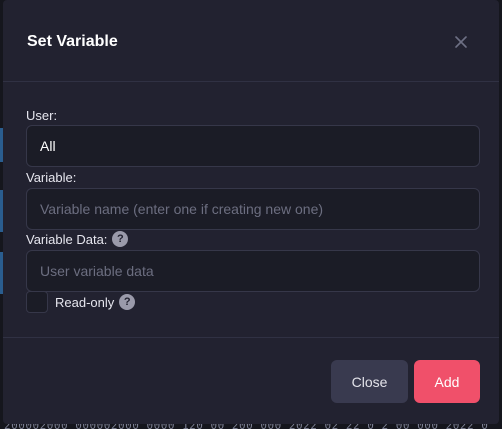 The width and height of the screenshot is (502, 429). I want to click on modal-title: Set Variable, so click(72, 41).